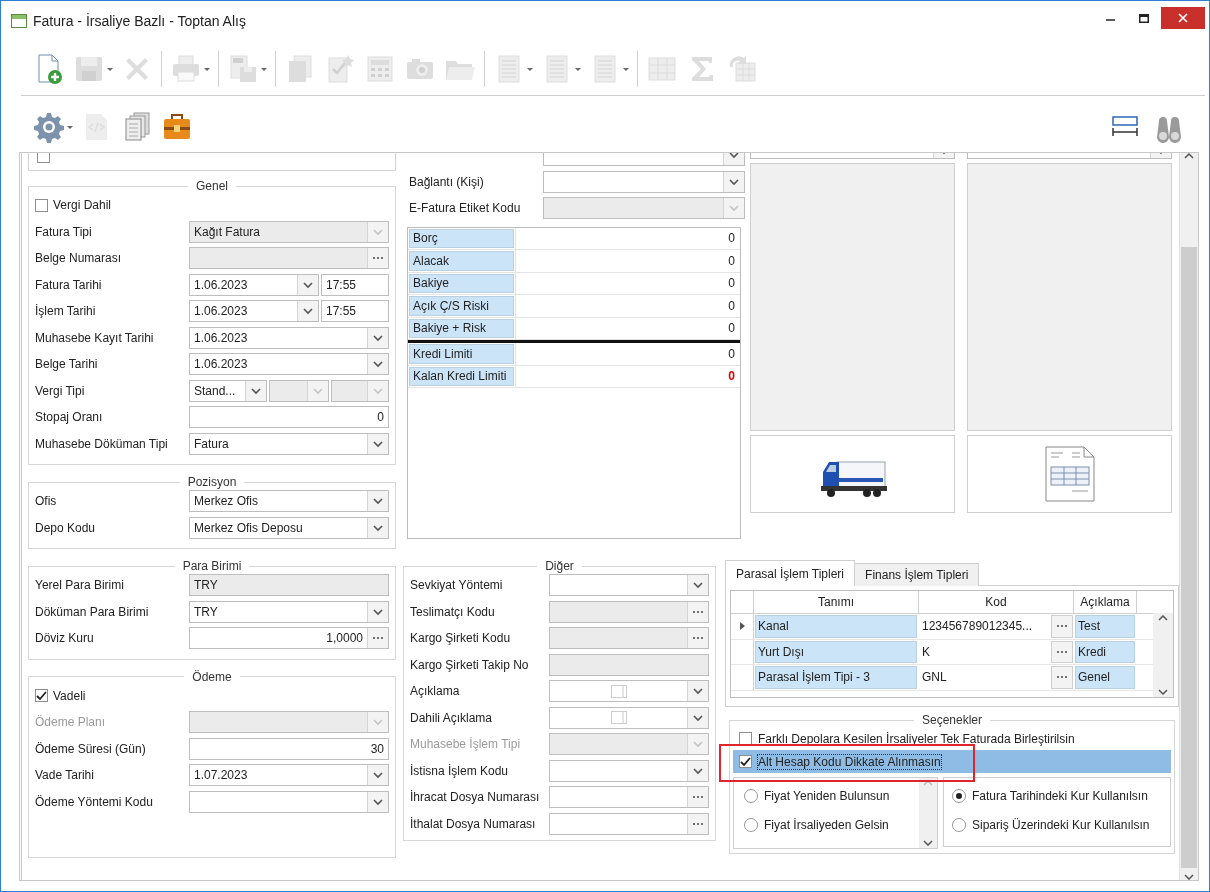 Image resolution: width=1210 pixels, height=892 pixels. What do you see at coordinates (289, 748) in the screenshot?
I see `text-field: 30` at bounding box center [289, 748].